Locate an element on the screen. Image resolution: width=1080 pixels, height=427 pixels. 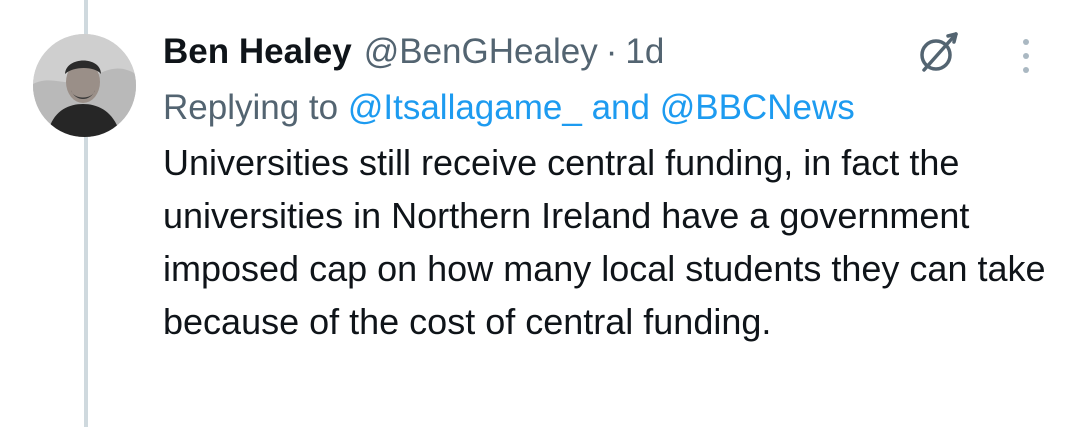
more-vertical-graphic is located at coordinates (1026, 56).